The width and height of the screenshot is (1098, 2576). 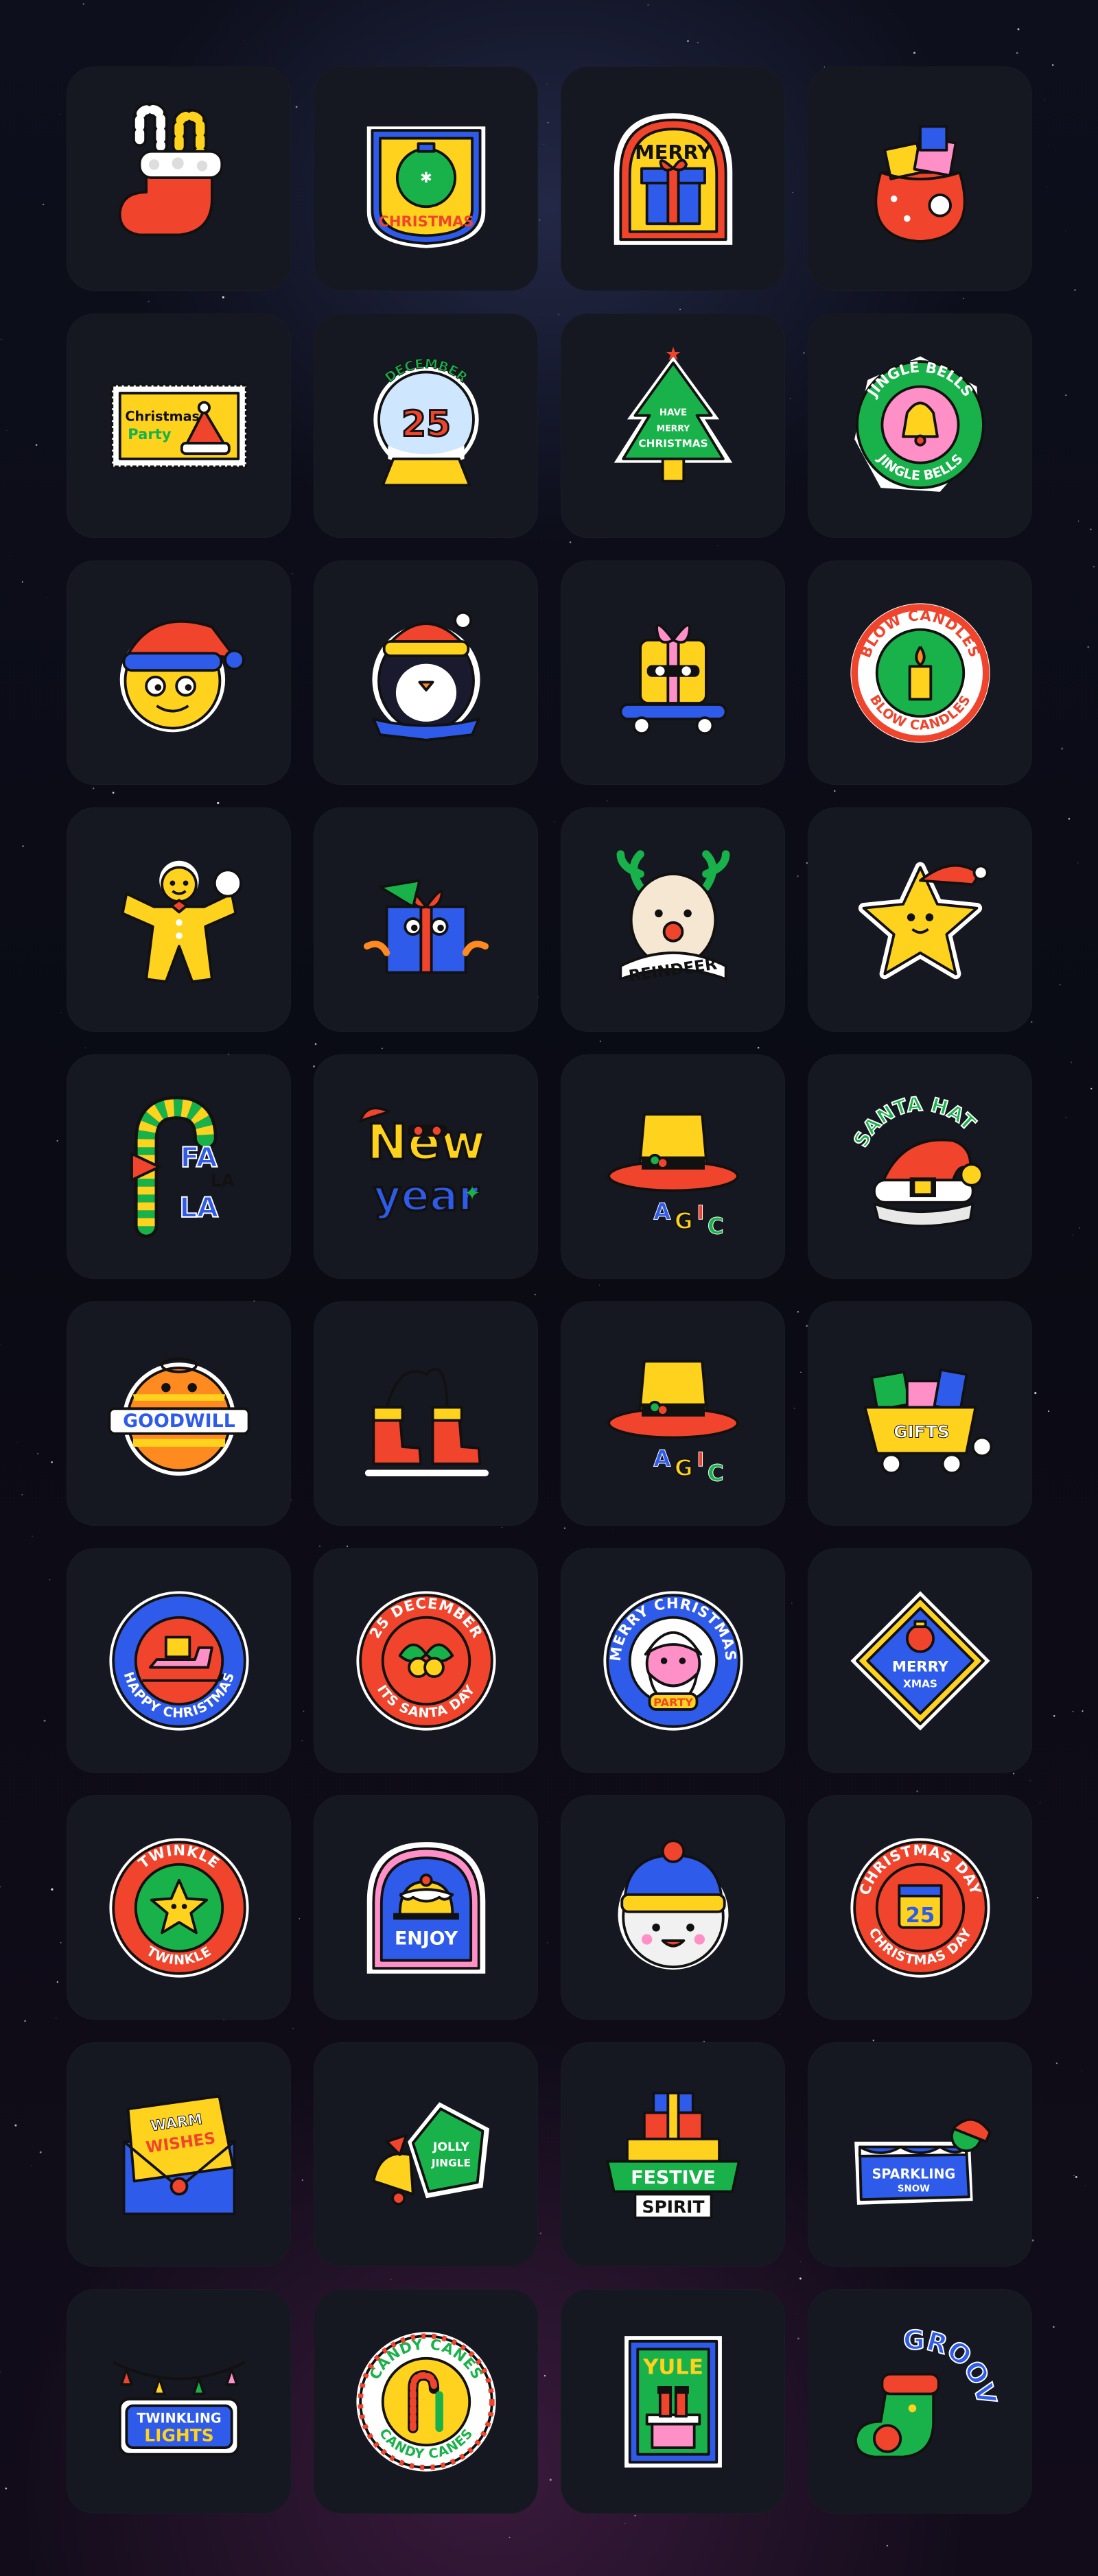 What do you see at coordinates (673, 443) in the screenshot?
I see `svg-text: CHRISTMAS` at bounding box center [673, 443].